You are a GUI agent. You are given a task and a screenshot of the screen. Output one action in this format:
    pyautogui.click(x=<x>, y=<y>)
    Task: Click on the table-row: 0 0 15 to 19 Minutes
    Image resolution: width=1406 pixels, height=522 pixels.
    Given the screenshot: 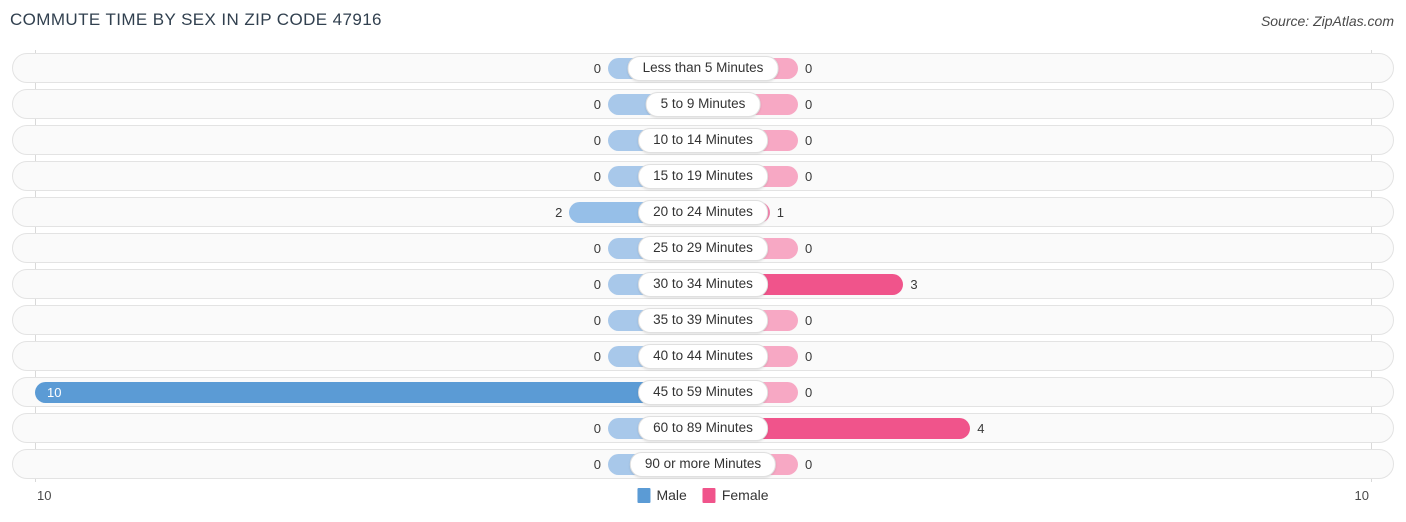 What is the action you would take?
    pyautogui.click(x=703, y=176)
    